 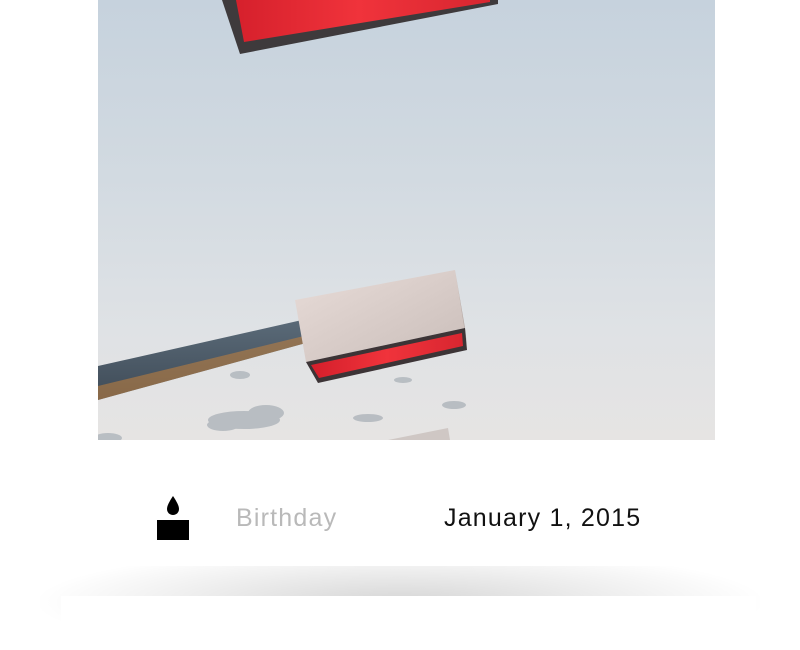 I want to click on birthday-row: Birthday January 1, 2015, so click(x=400, y=518).